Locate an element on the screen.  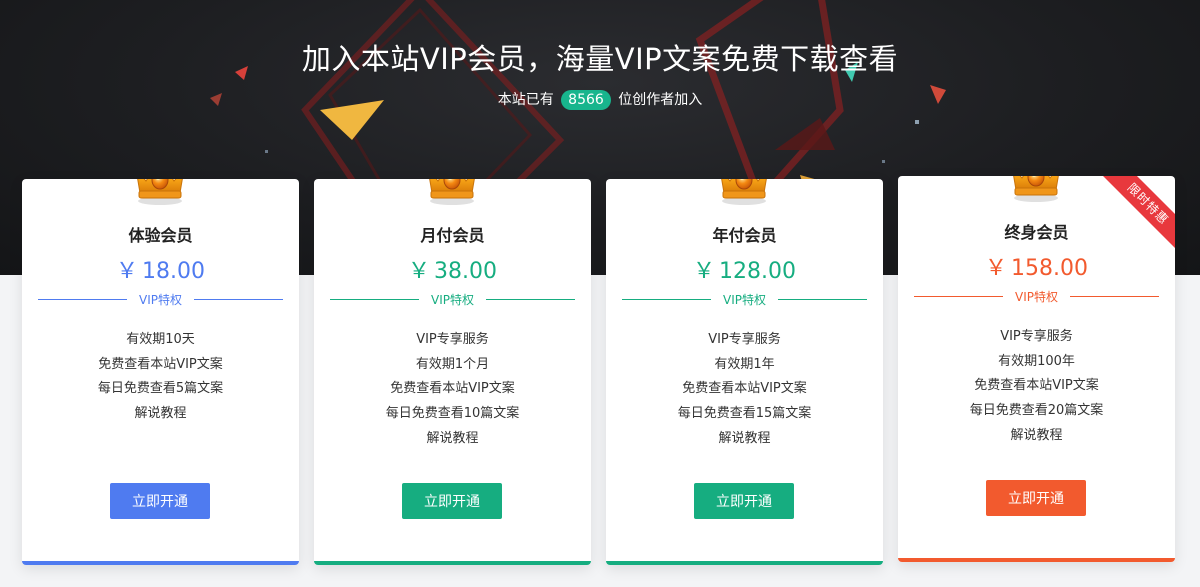
feature-item: 每日免费查看10篇文案 is located at coordinates (452, 414).